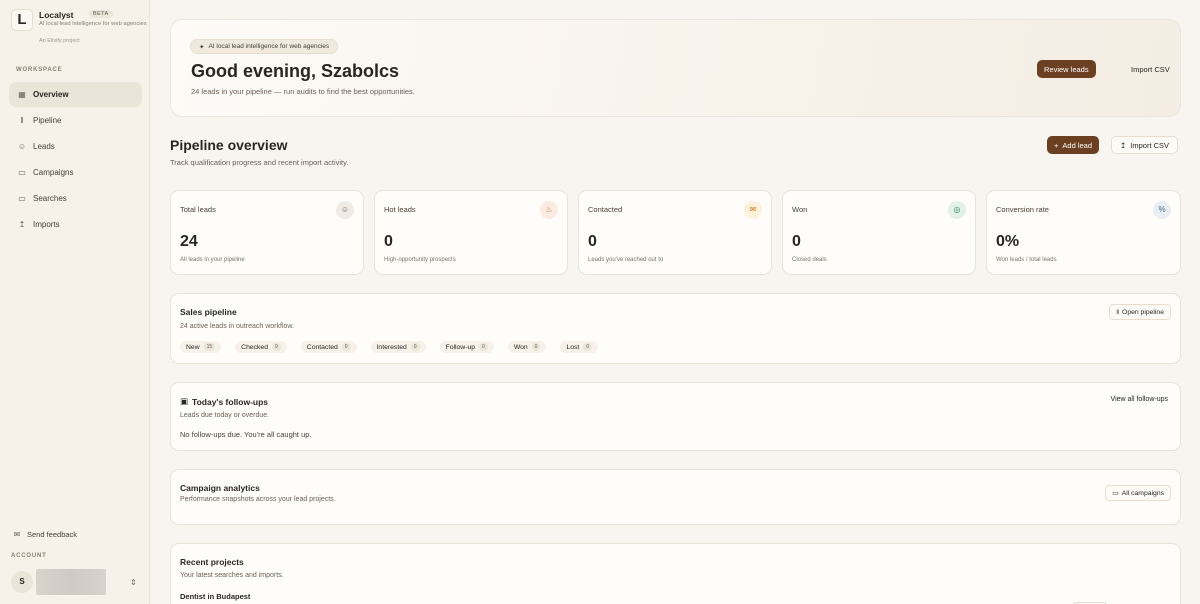 The image size is (1200, 604). What do you see at coordinates (22, 120) in the screenshot?
I see `kanban-icon: ‖` at bounding box center [22, 120].